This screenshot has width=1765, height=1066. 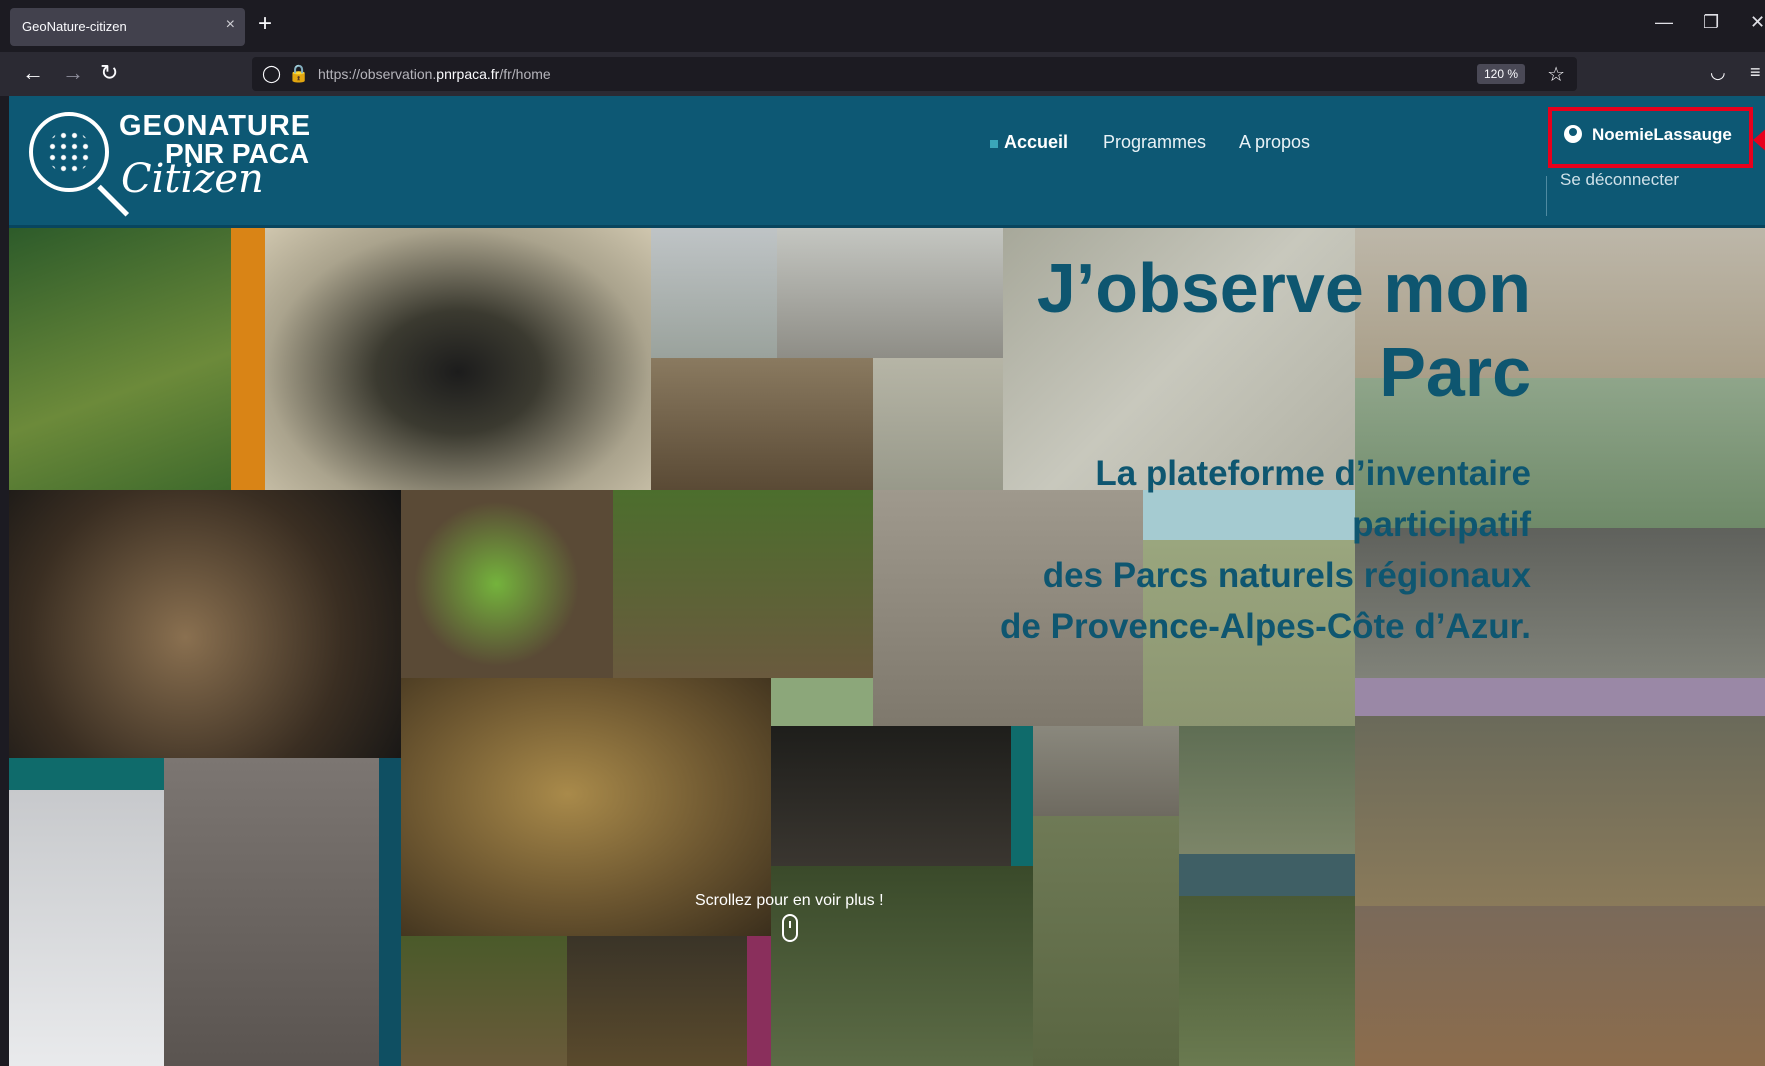 What do you see at coordinates (109, 73) in the screenshot?
I see `reload-icon: ↻` at bounding box center [109, 73].